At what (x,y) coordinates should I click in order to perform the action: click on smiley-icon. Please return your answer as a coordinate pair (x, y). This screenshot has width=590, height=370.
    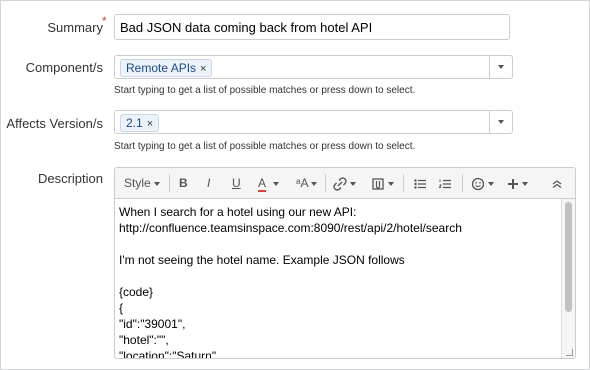
    Looking at the image, I should click on (478, 183).